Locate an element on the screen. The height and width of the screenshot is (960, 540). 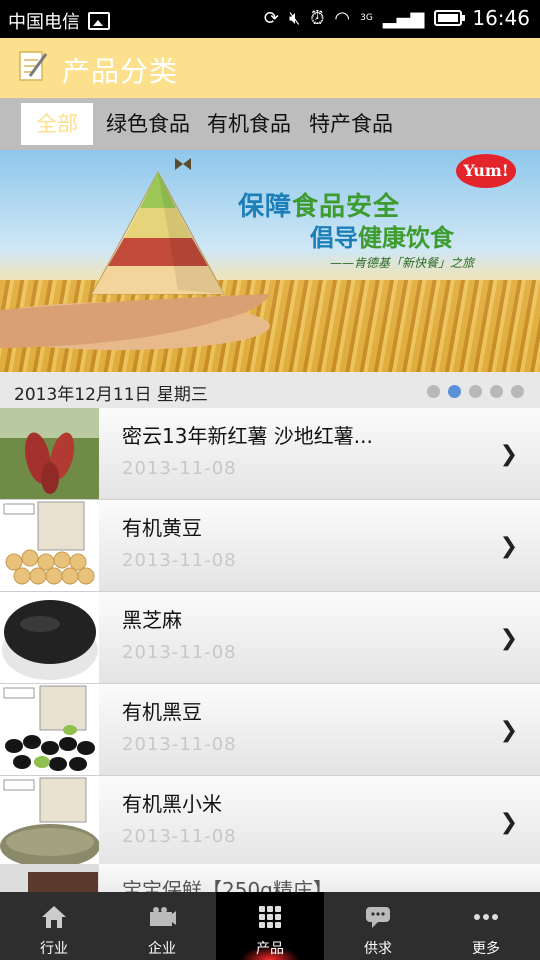
alarm-icon: ⏰︎ is located at coordinates (317, 18).